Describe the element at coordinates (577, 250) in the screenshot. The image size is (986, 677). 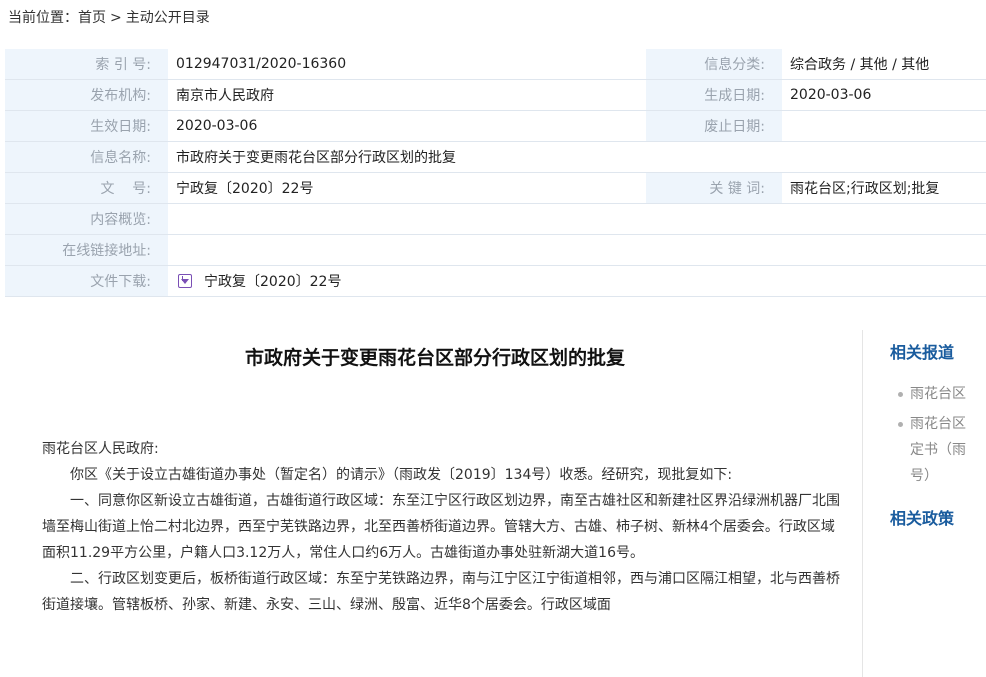
I see `online-link-value` at that location.